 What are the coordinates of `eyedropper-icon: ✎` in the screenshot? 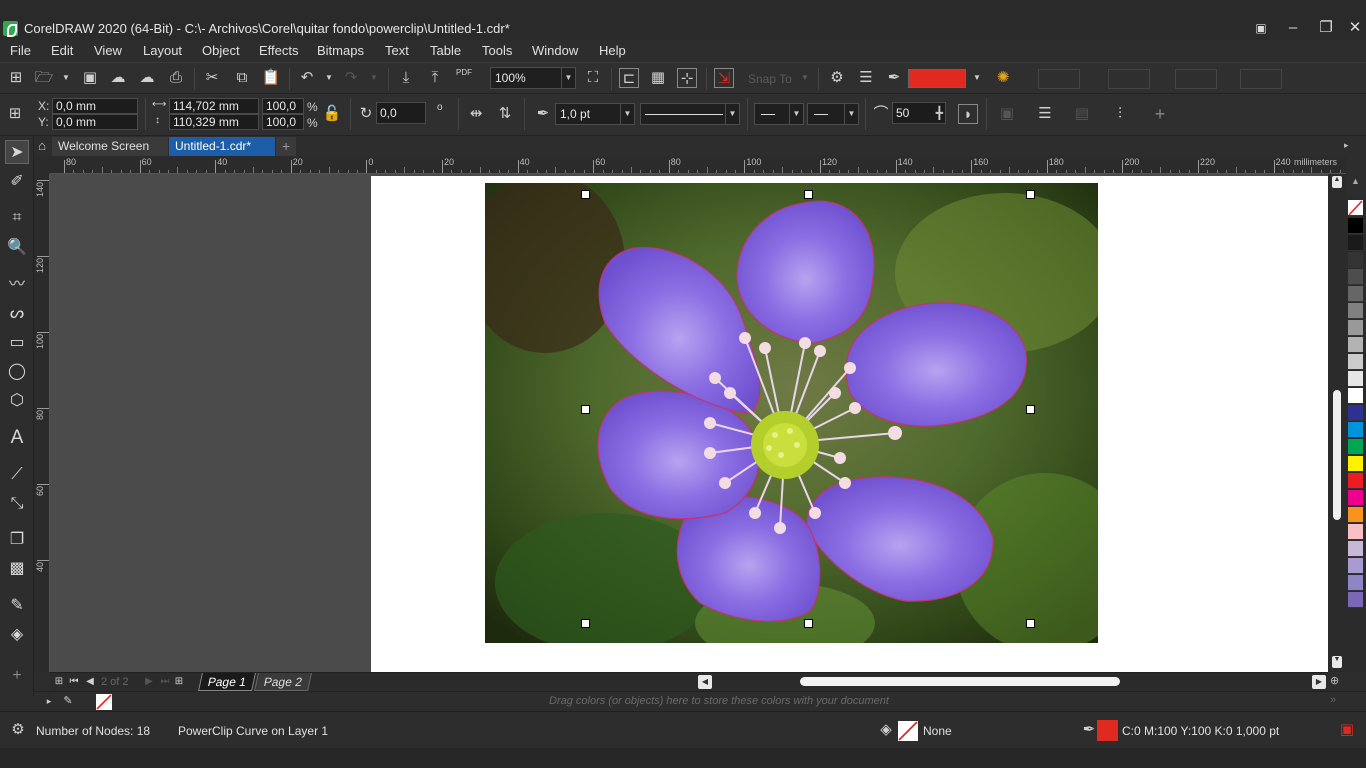 It's located at (68, 701).